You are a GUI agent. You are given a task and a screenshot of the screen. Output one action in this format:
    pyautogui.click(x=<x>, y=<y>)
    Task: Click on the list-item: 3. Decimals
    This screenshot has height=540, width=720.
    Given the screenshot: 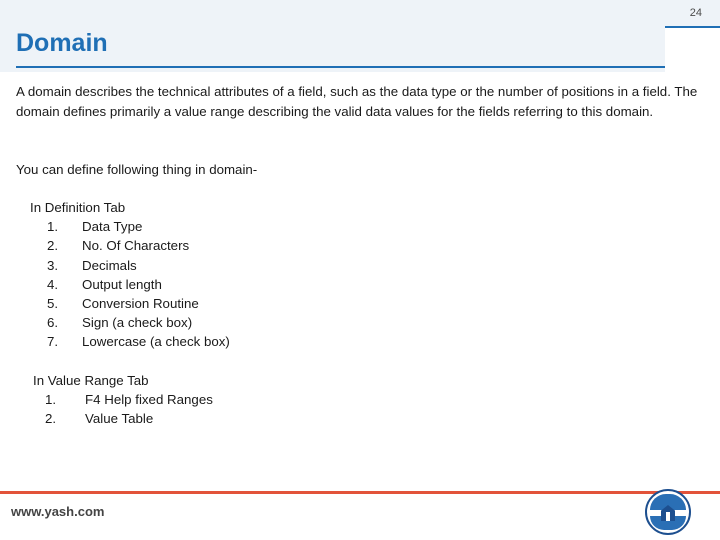 What is the action you would take?
    pyautogui.click(x=130, y=265)
    